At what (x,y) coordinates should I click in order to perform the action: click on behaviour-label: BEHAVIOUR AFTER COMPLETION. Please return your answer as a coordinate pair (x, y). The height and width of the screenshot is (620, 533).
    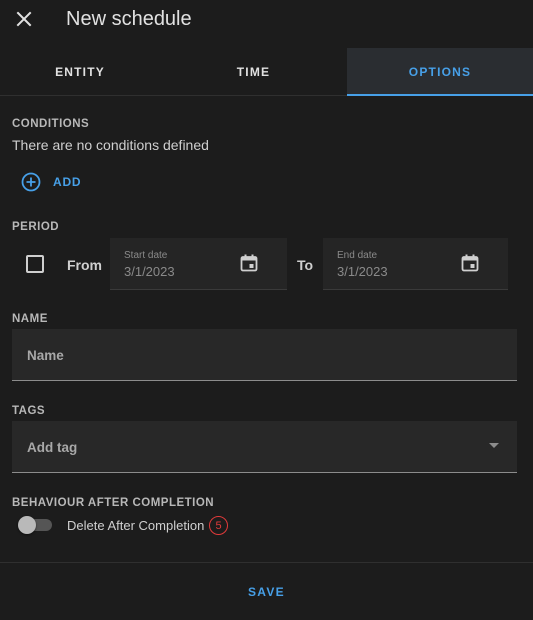
    Looking at the image, I should click on (113, 503).